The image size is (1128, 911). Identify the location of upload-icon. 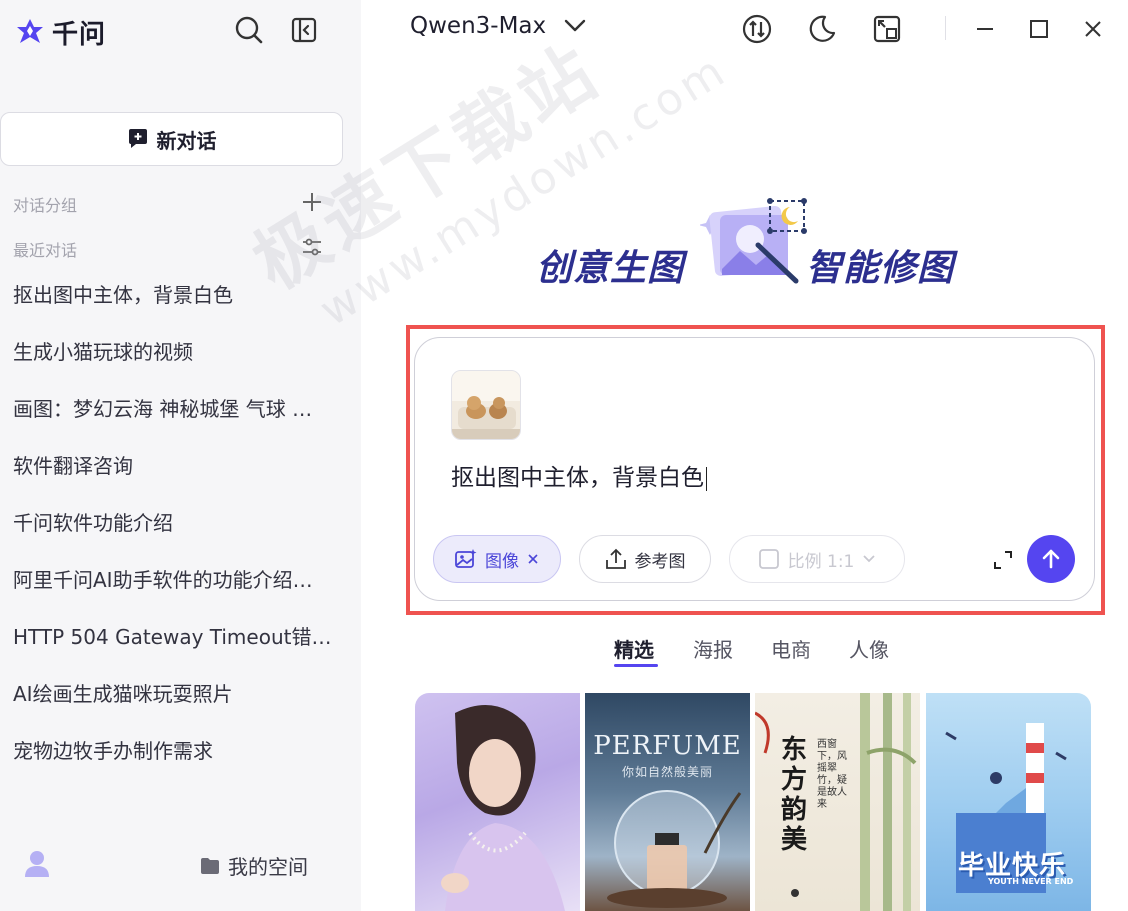
(615, 558).